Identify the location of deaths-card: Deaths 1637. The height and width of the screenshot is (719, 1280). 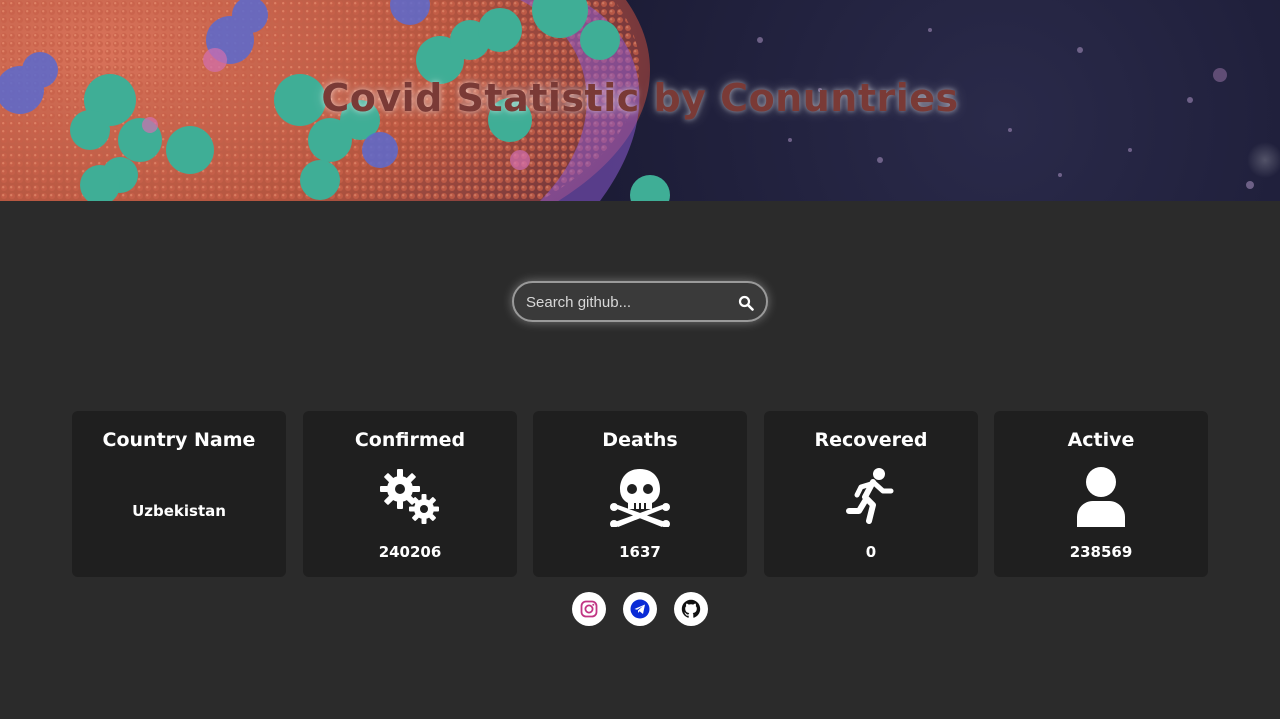
(640, 494).